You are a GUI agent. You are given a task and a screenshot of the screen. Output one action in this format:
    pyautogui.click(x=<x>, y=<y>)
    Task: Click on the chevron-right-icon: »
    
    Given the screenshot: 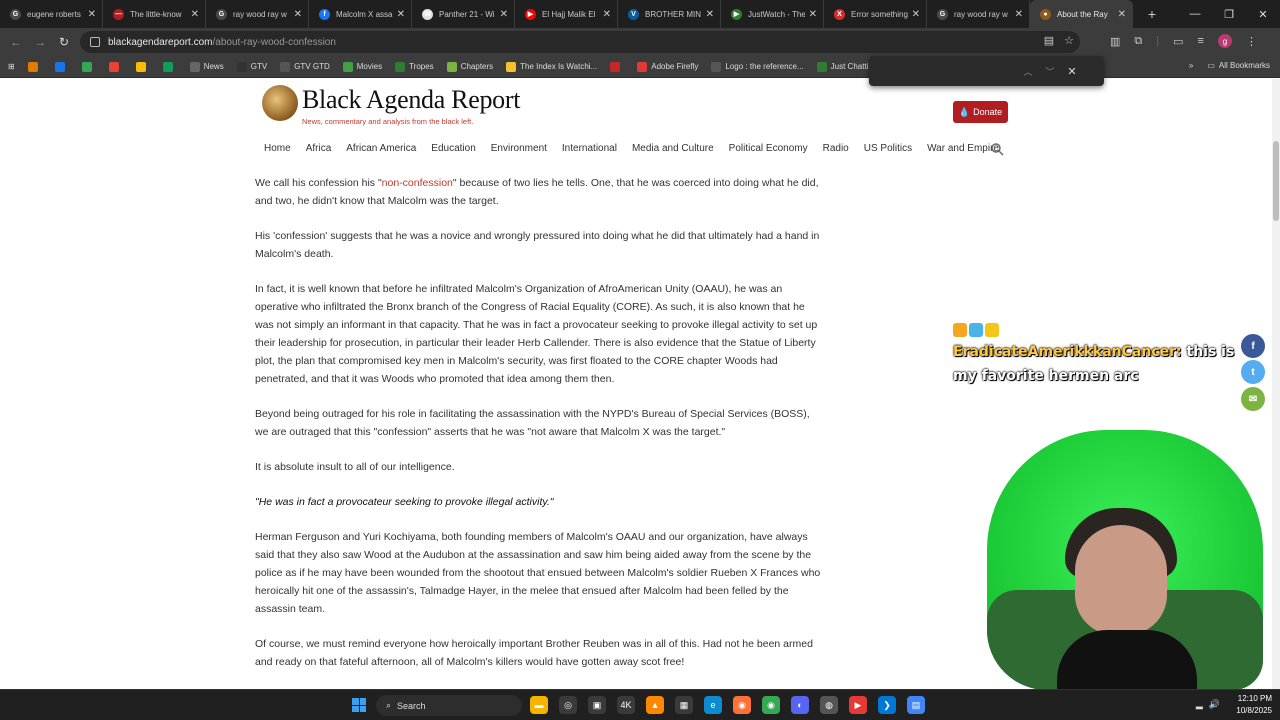 What is the action you would take?
    pyautogui.click(x=1191, y=65)
    